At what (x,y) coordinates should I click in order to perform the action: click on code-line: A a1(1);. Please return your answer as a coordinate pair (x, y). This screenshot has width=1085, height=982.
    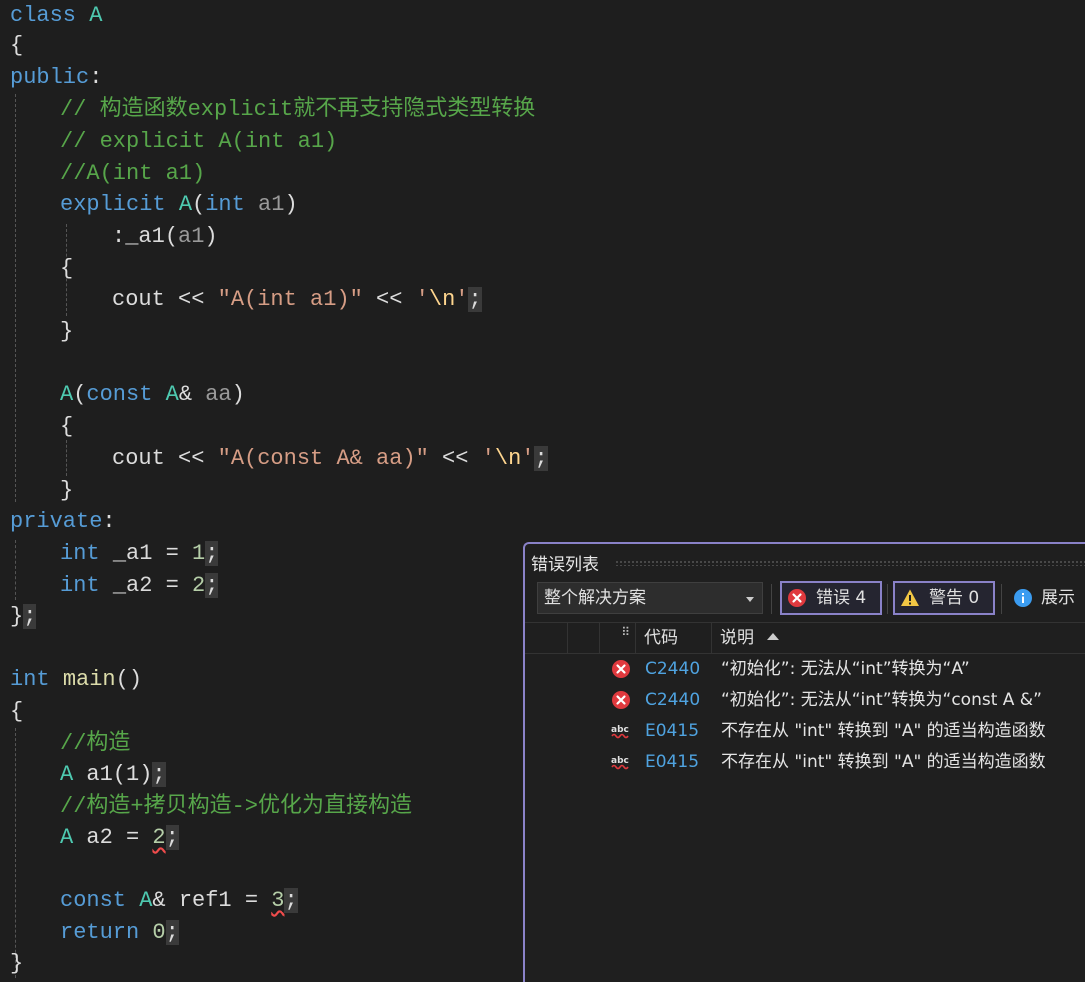
    Looking at the image, I should click on (113, 775).